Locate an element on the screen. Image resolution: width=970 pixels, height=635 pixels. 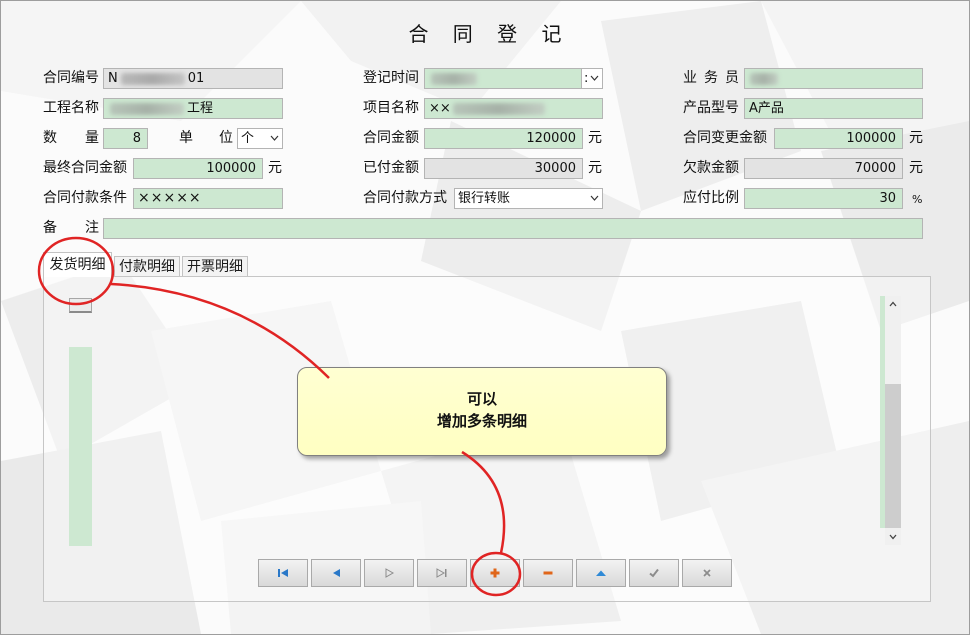
item-name-prefix: ×× is located at coordinates (440, 108).